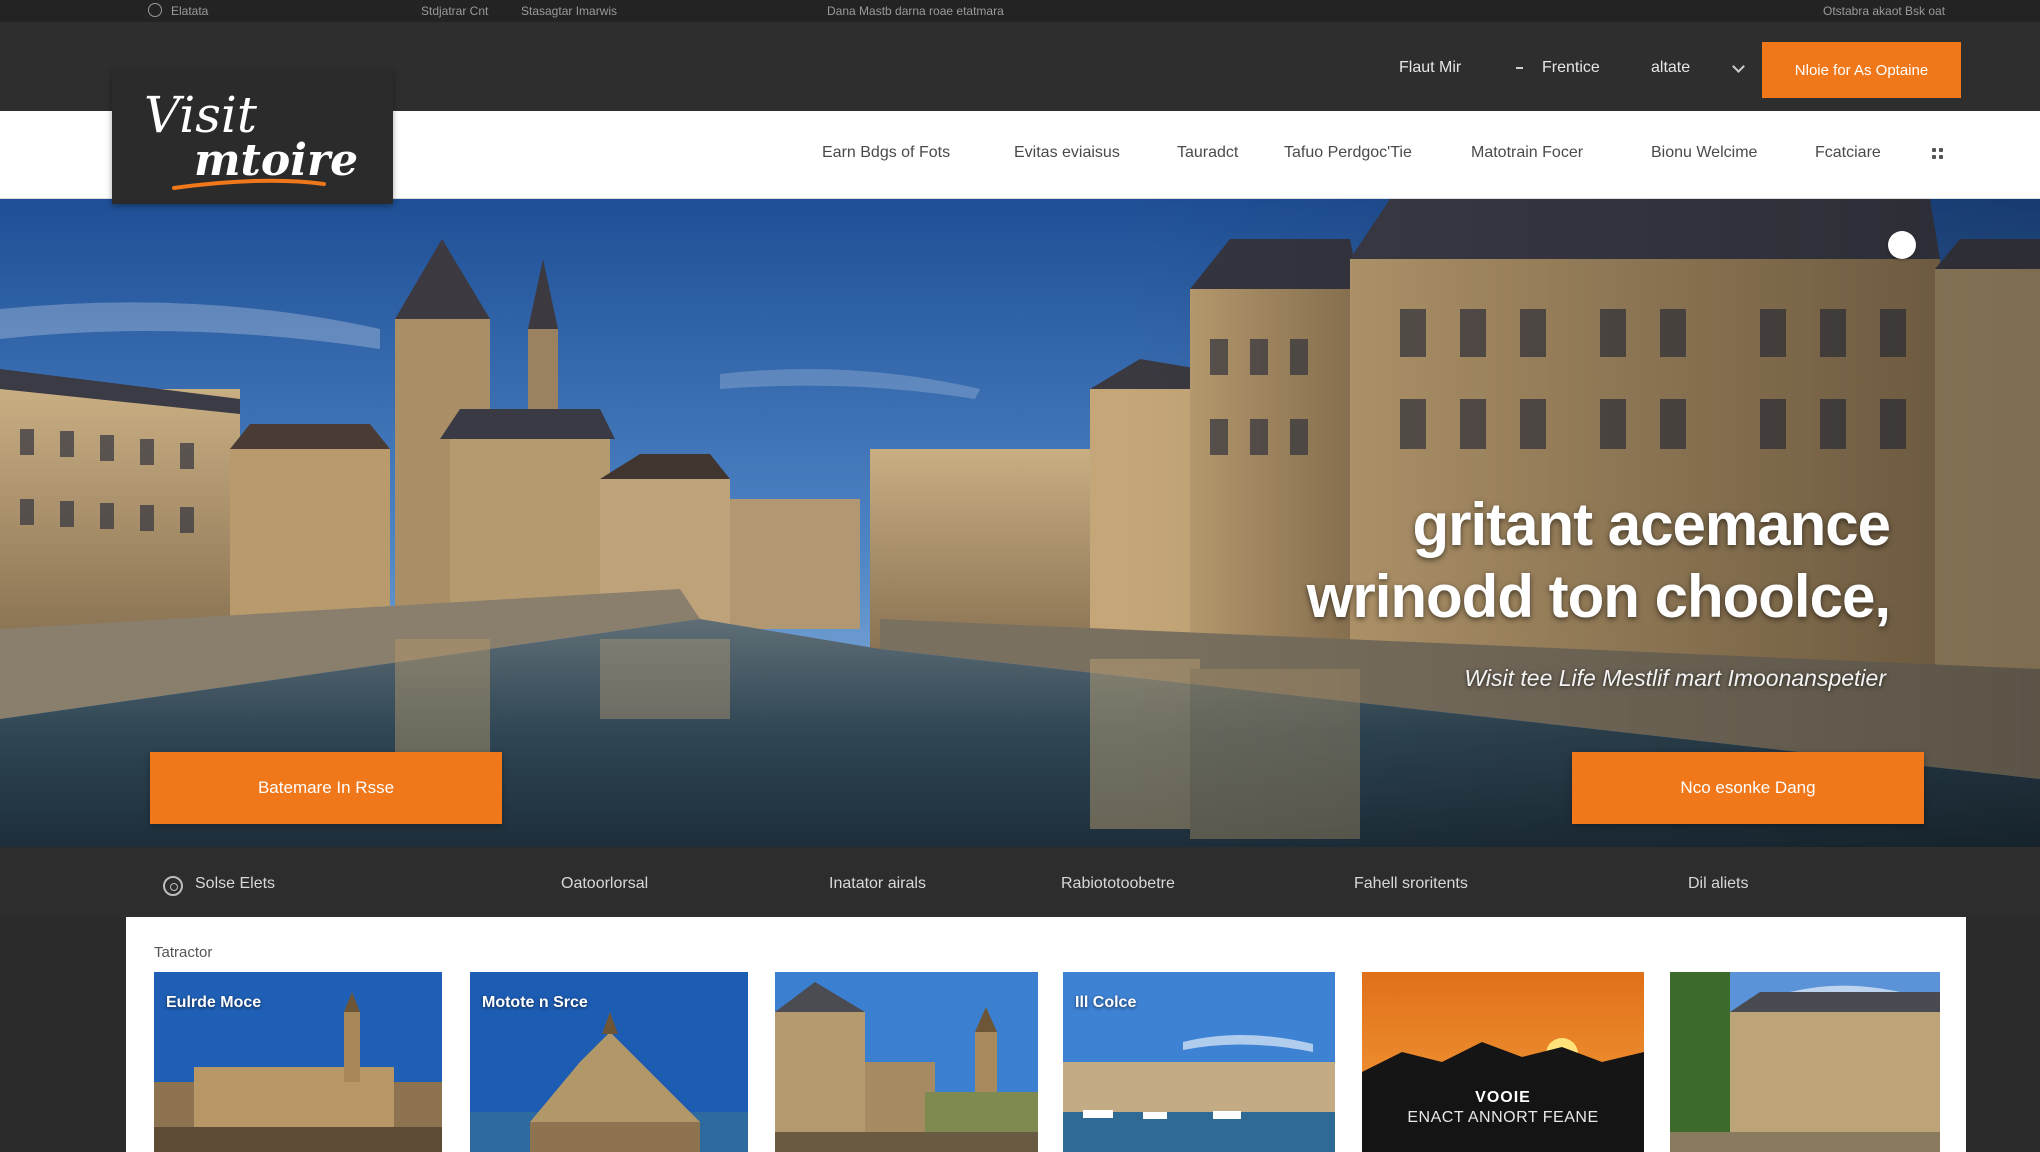 This screenshot has height=1152, width=2040. What do you see at coordinates (189, 11) in the screenshot?
I see `utility-left-text: Elatata` at bounding box center [189, 11].